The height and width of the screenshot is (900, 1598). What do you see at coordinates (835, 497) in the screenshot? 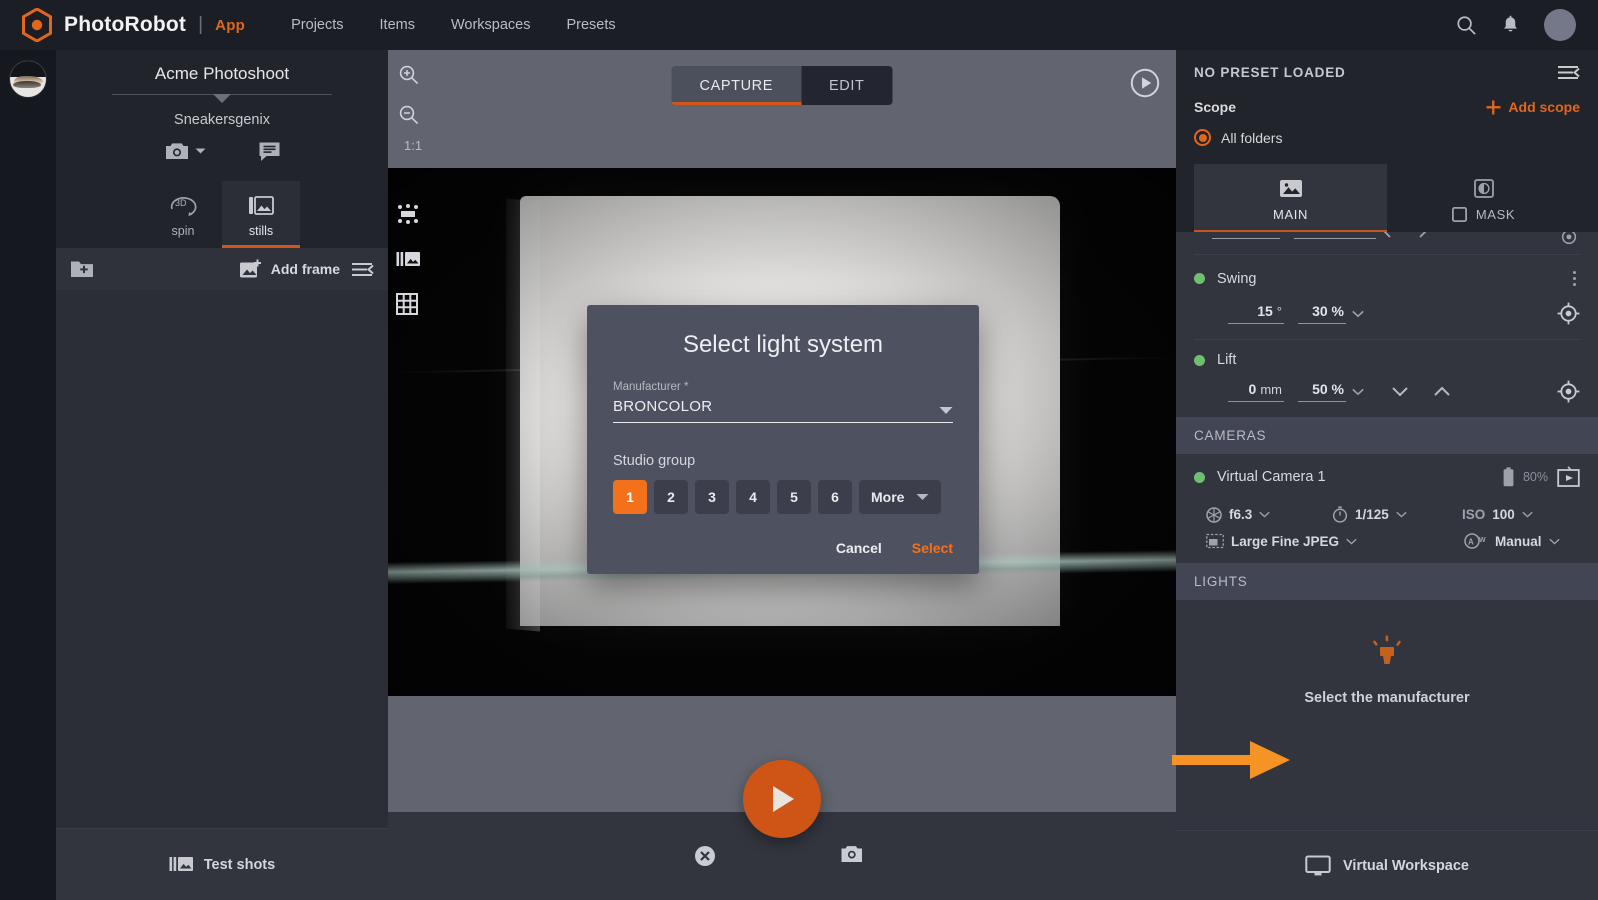
I see `studio-group-6: 6` at bounding box center [835, 497].